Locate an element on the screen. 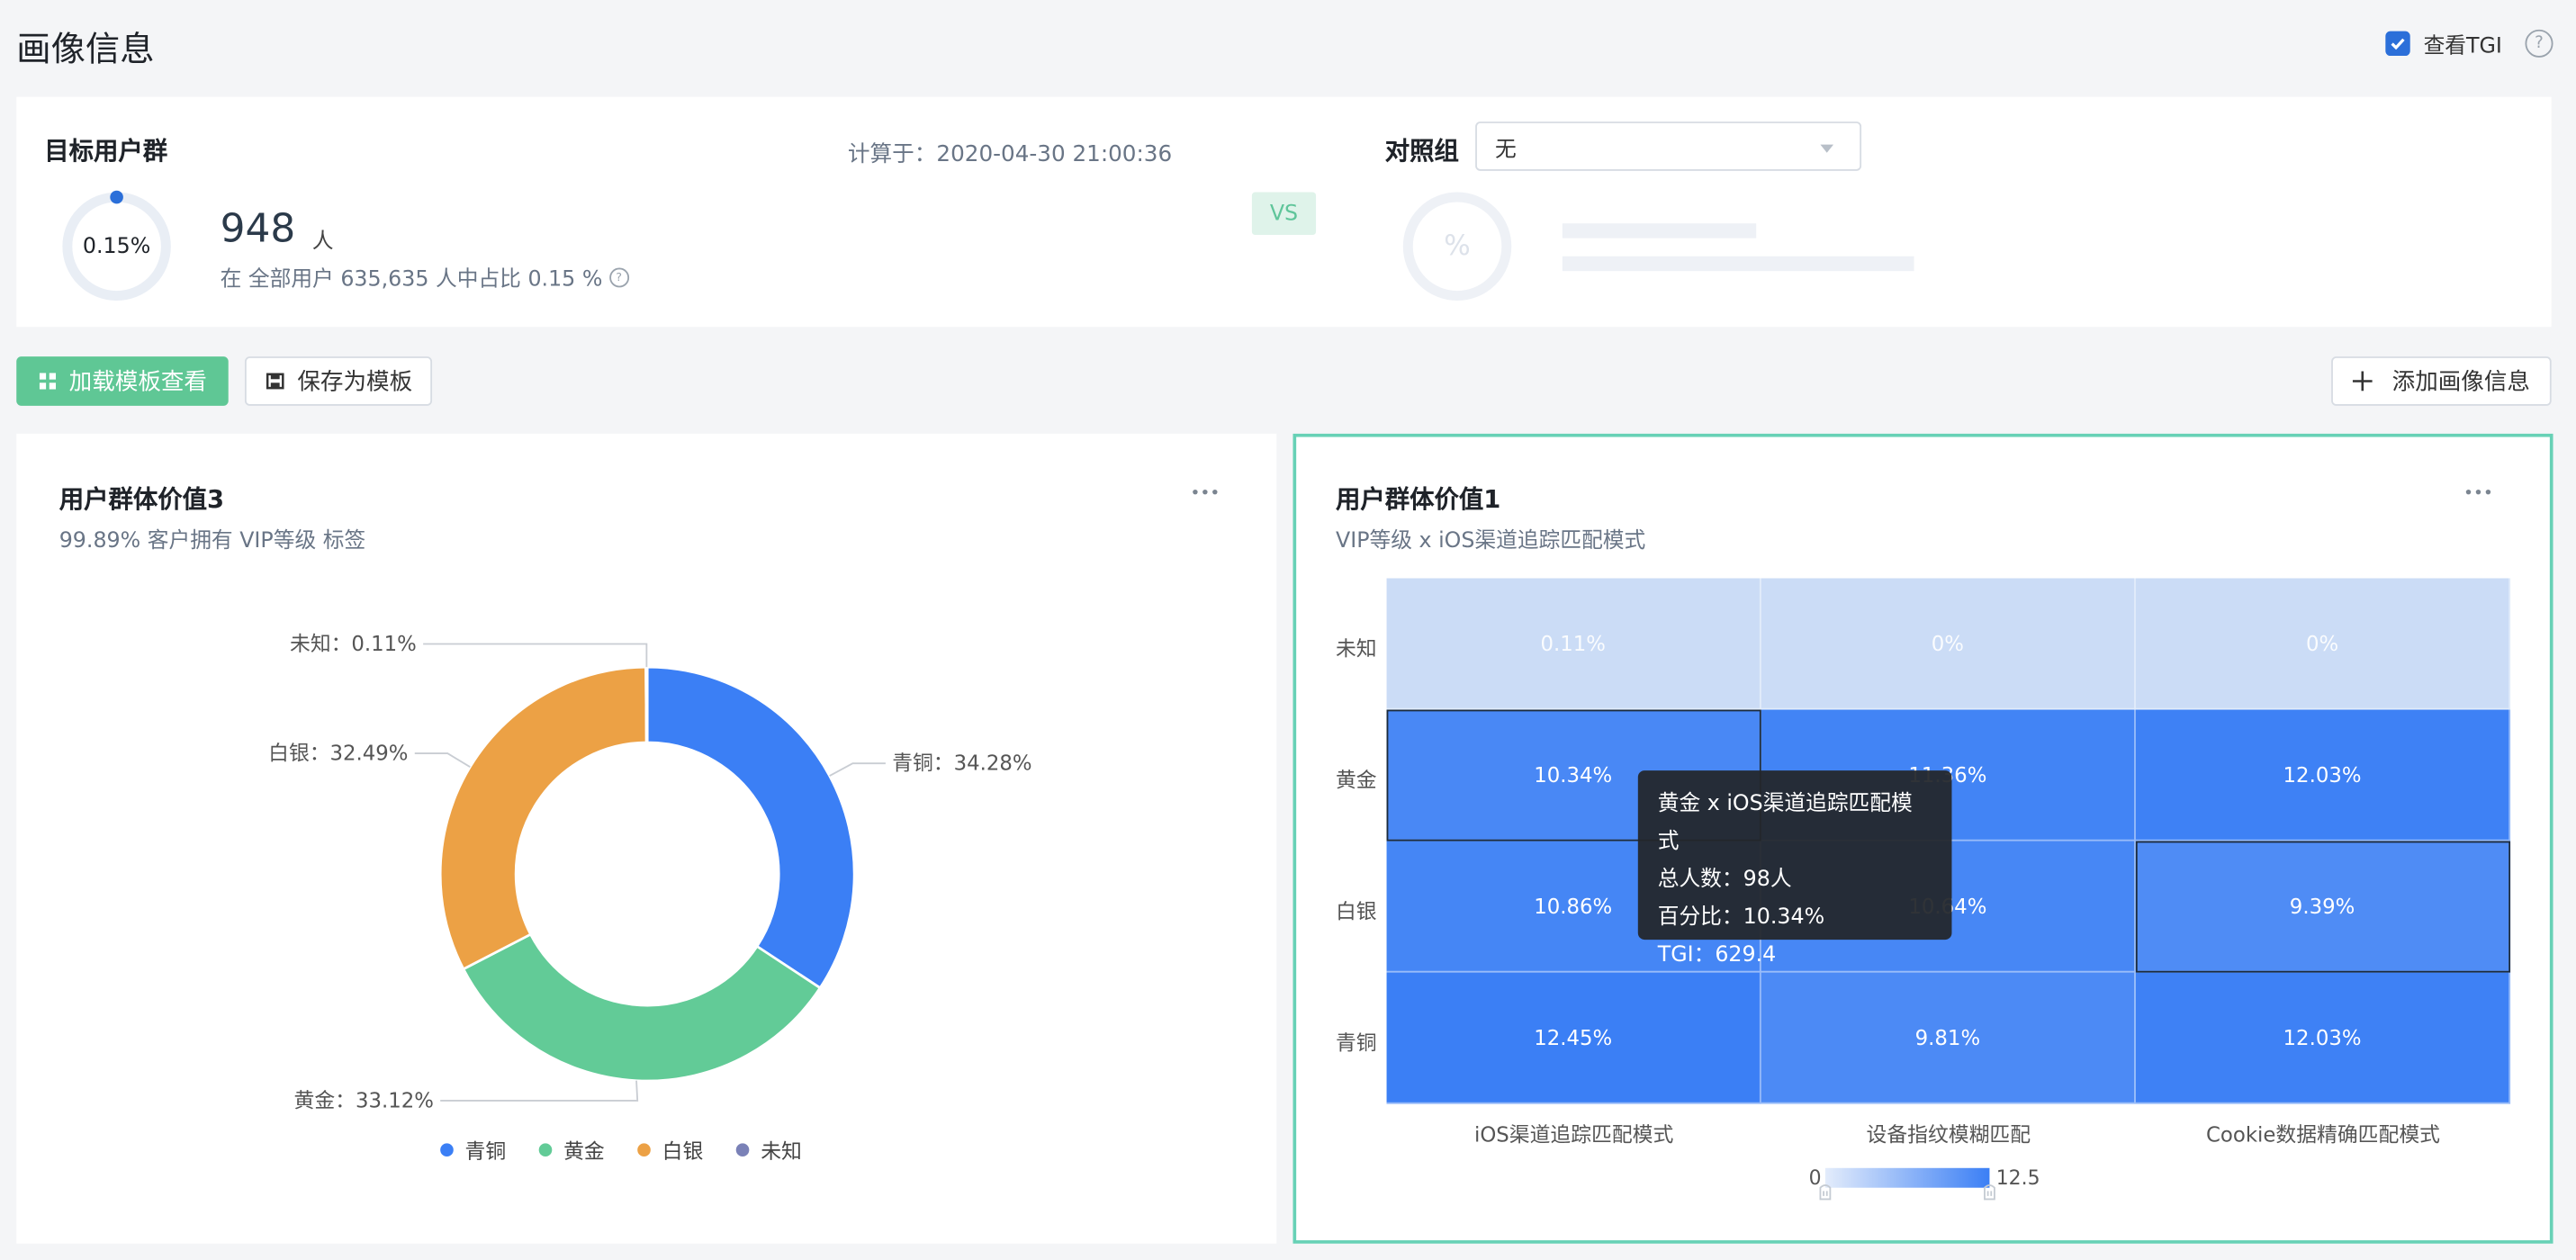  legend-item: 未知 is located at coordinates (768, 1149).